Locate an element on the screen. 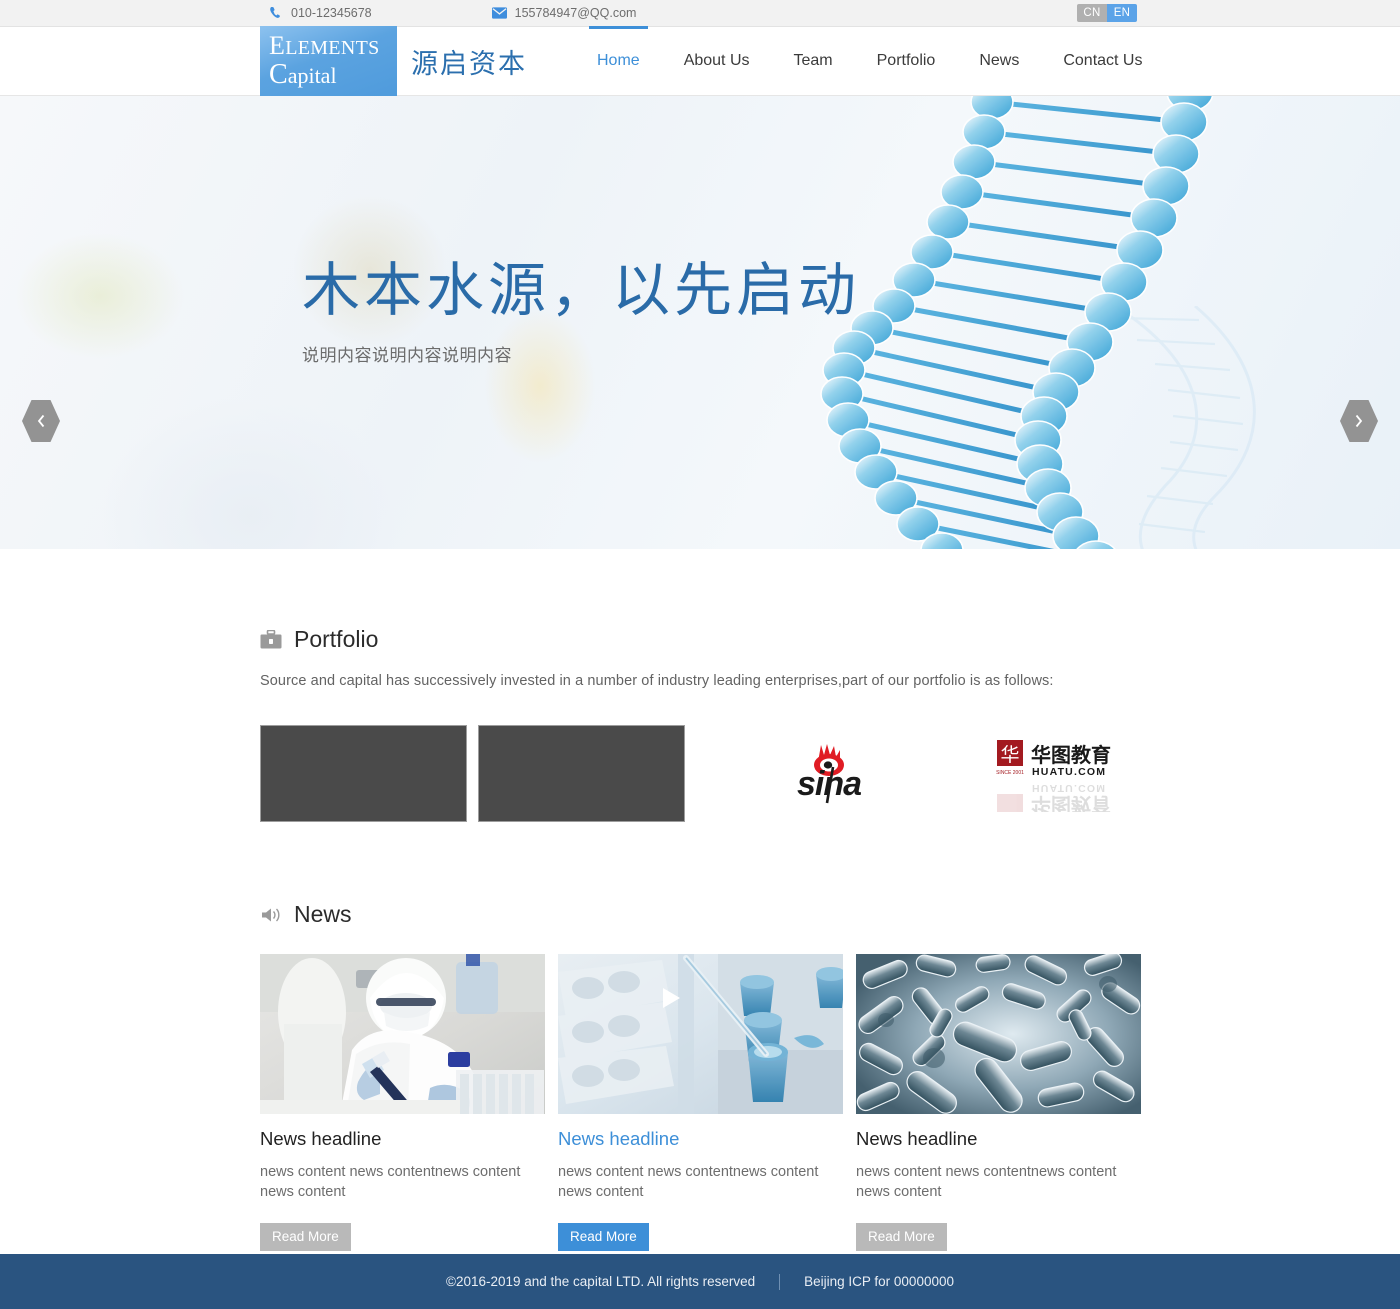  lang-button-en: EN is located at coordinates (1122, 13).